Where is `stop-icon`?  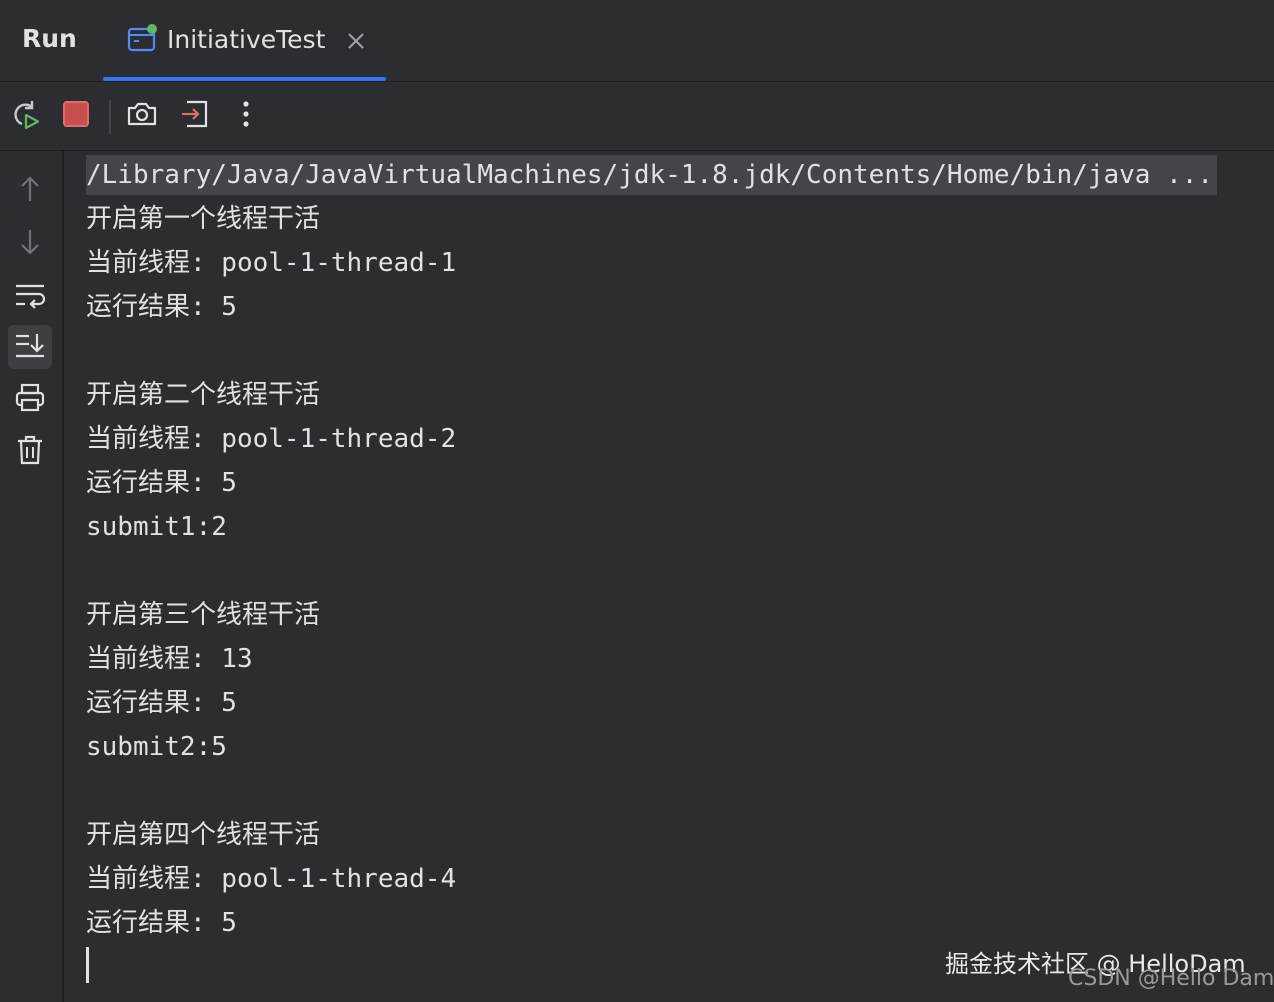 stop-icon is located at coordinates (76, 116).